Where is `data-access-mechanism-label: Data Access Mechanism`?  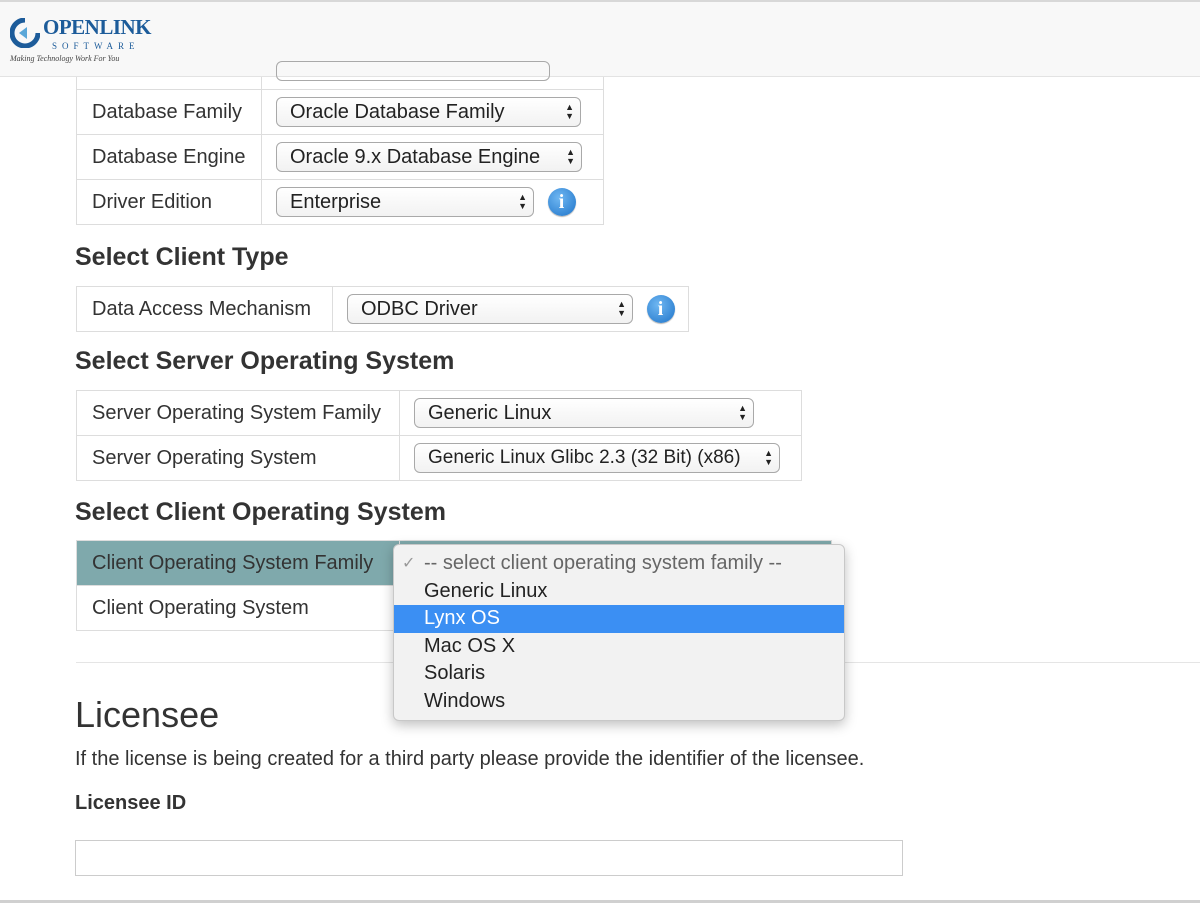
data-access-mechanism-label: Data Access Mechanism is located at coordinates (204, 309).